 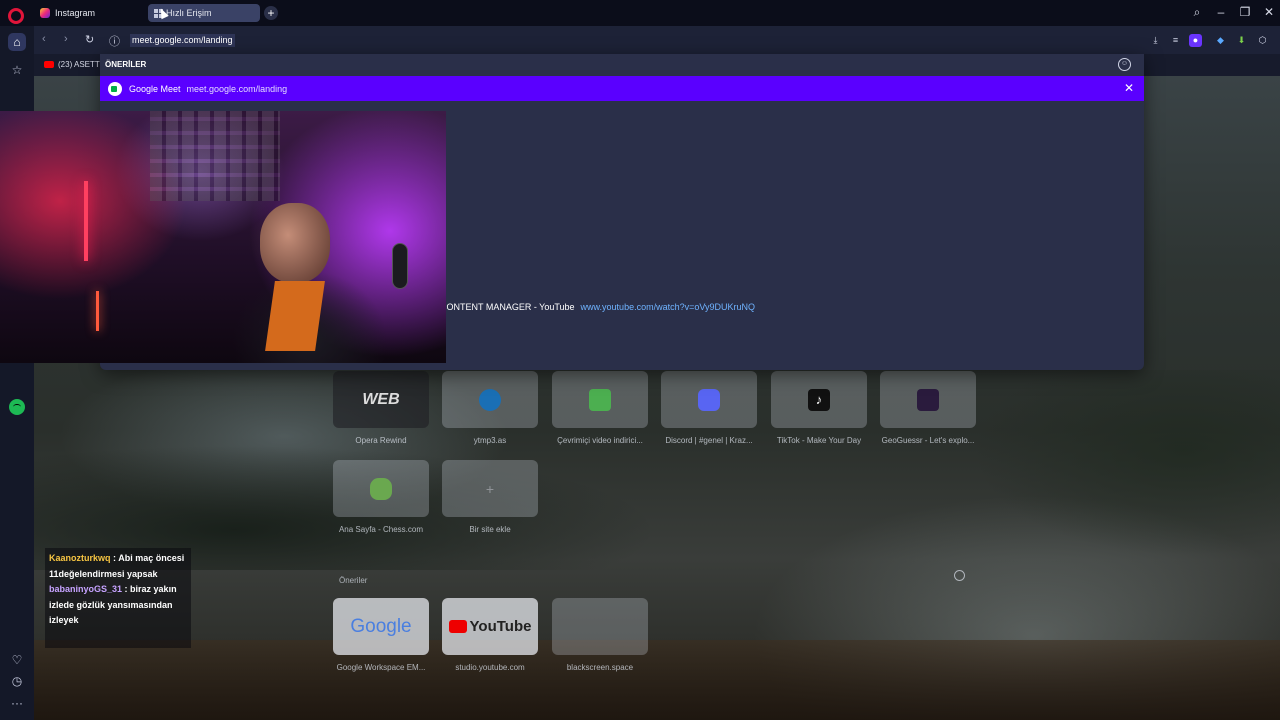 I want to click on tab-instagram-label: Instagram, so click(x=75, y=13).